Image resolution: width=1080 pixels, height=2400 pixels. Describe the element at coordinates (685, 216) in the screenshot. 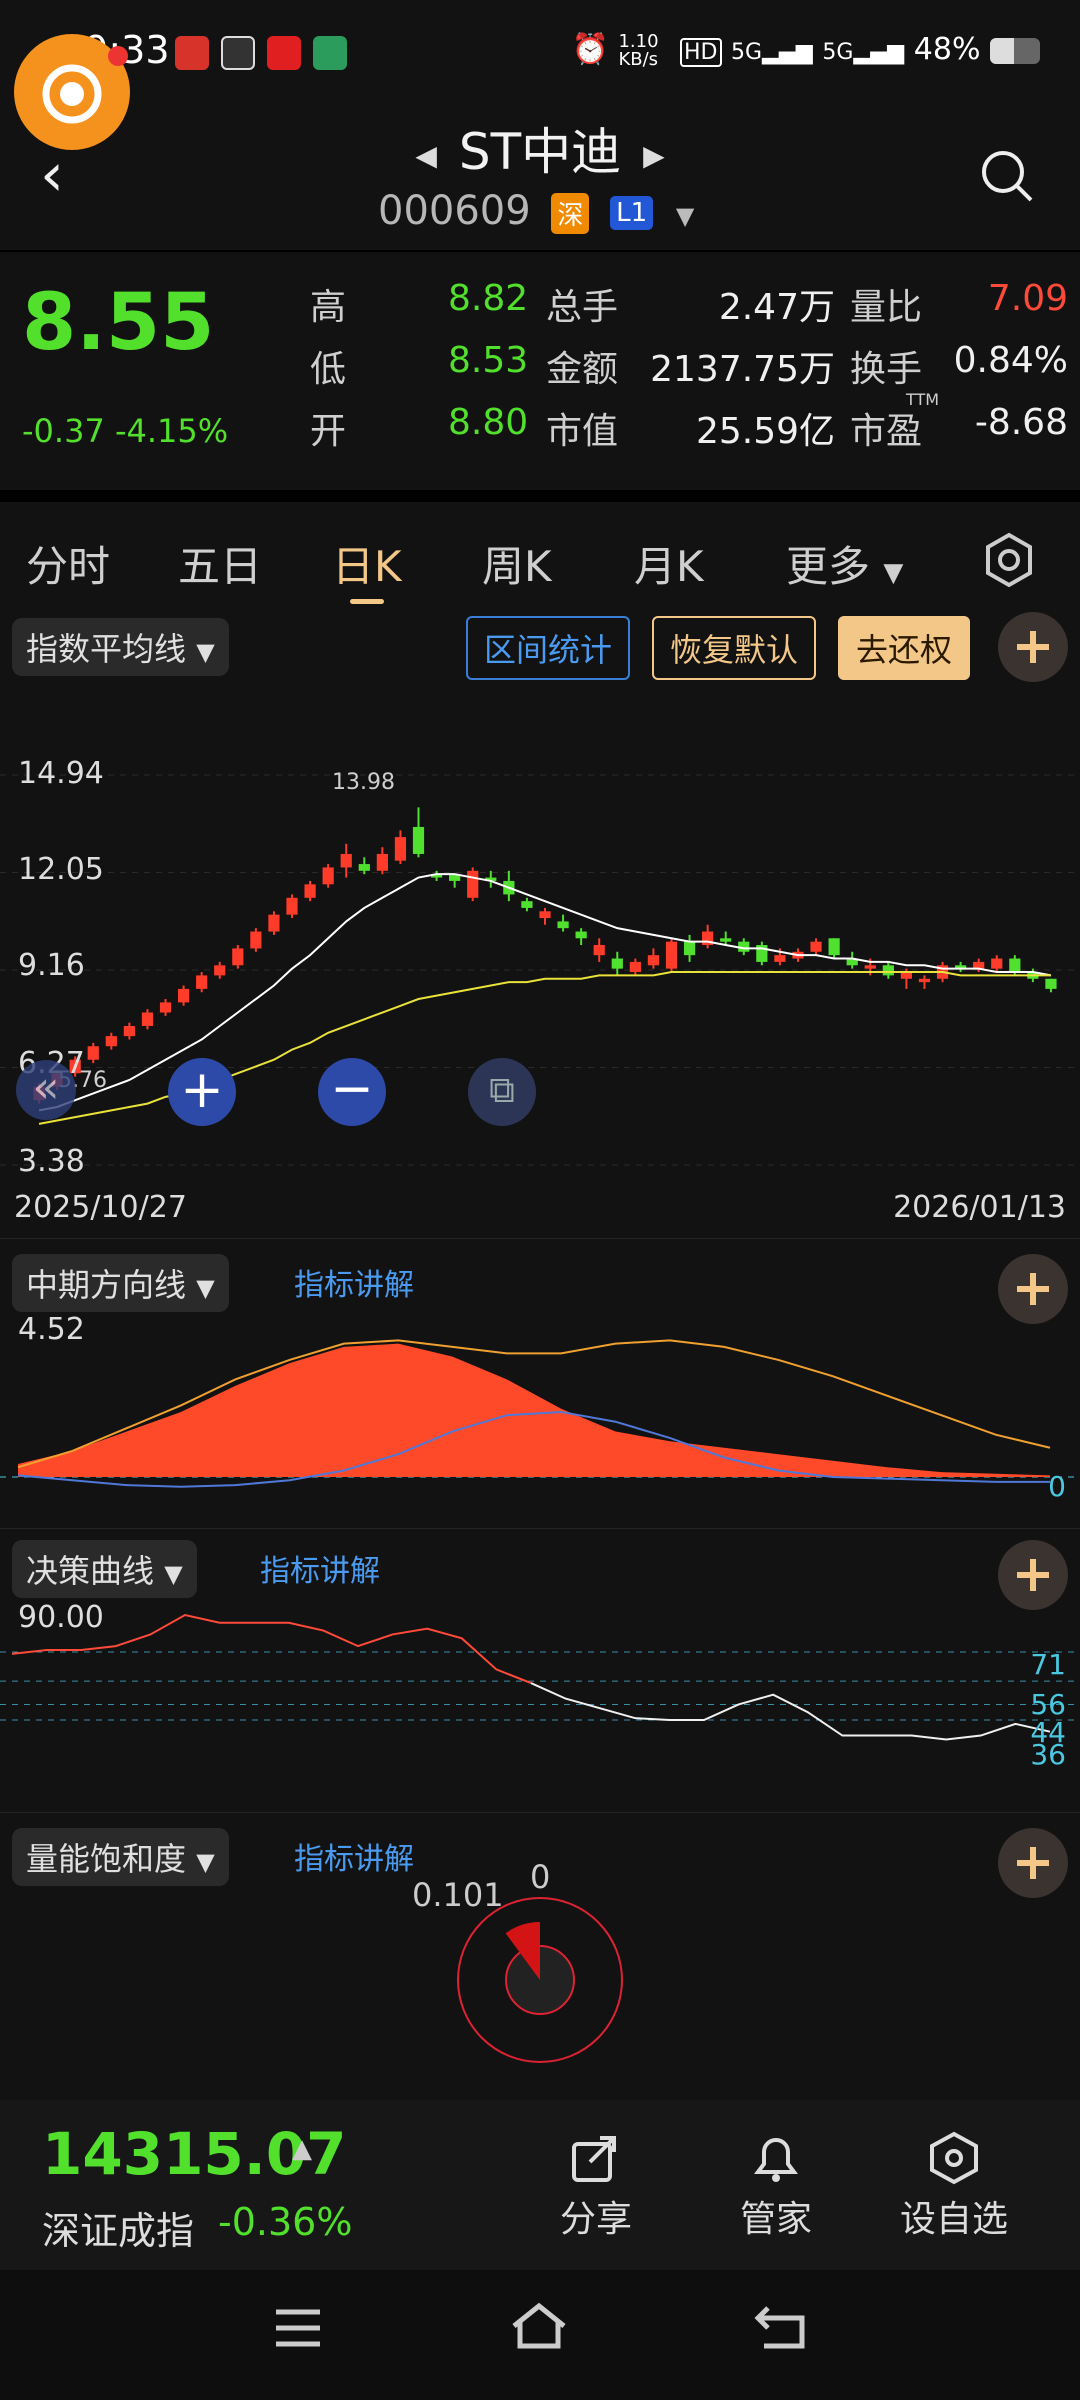

I see `dropdown-icon: ▼` at that location.